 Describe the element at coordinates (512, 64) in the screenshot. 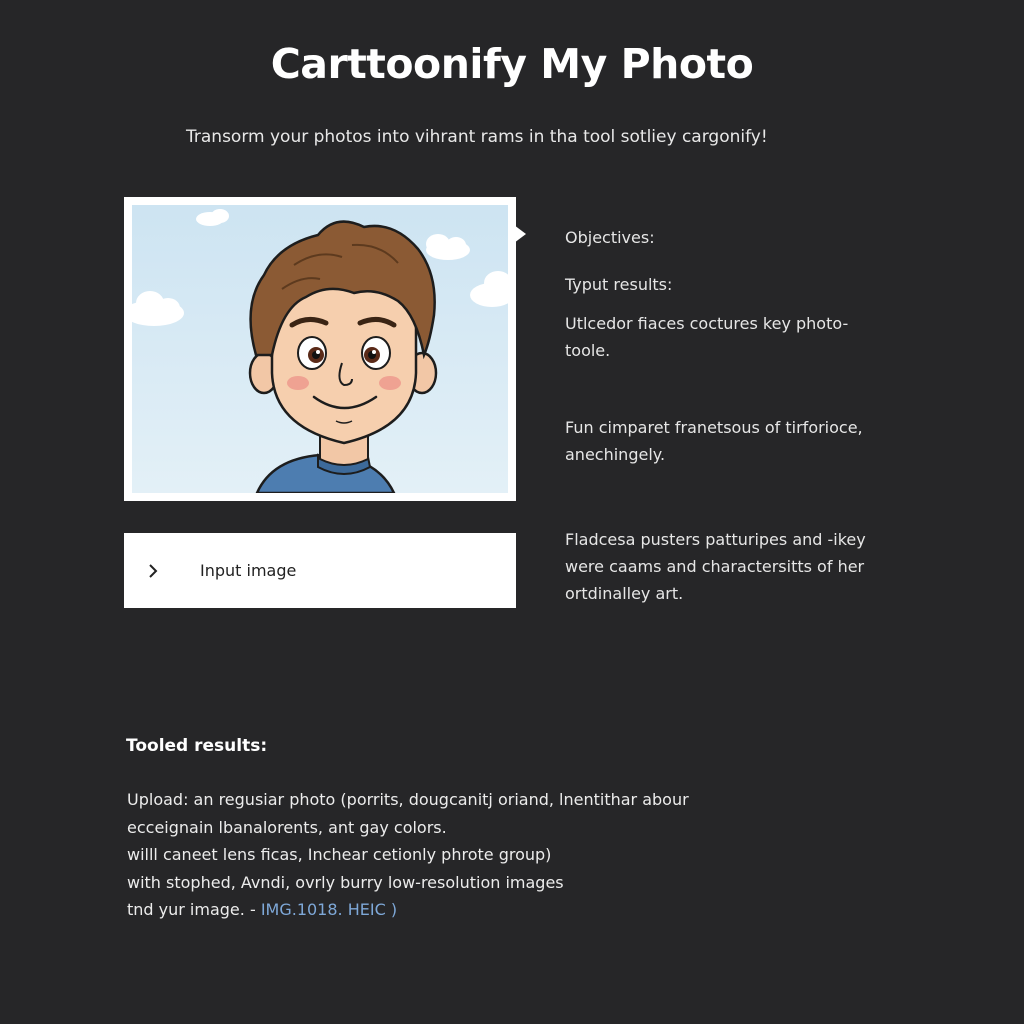

I see `page-title: Carttoonify My Photo` at that location.